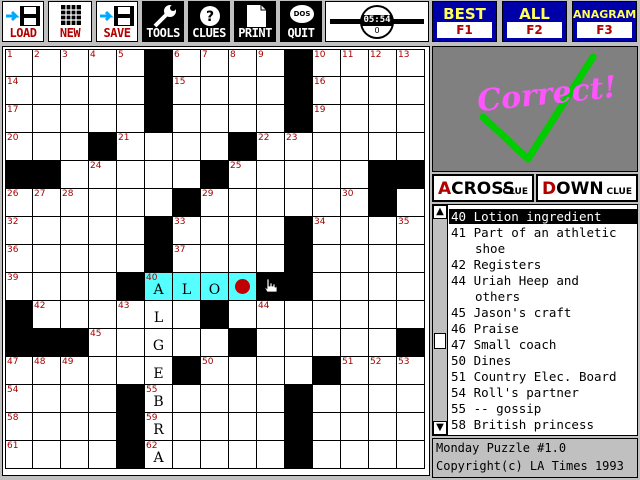  Describe the element at coordinates (19, 399) in the screenshot. I see `grid-cell: 54` at that location.